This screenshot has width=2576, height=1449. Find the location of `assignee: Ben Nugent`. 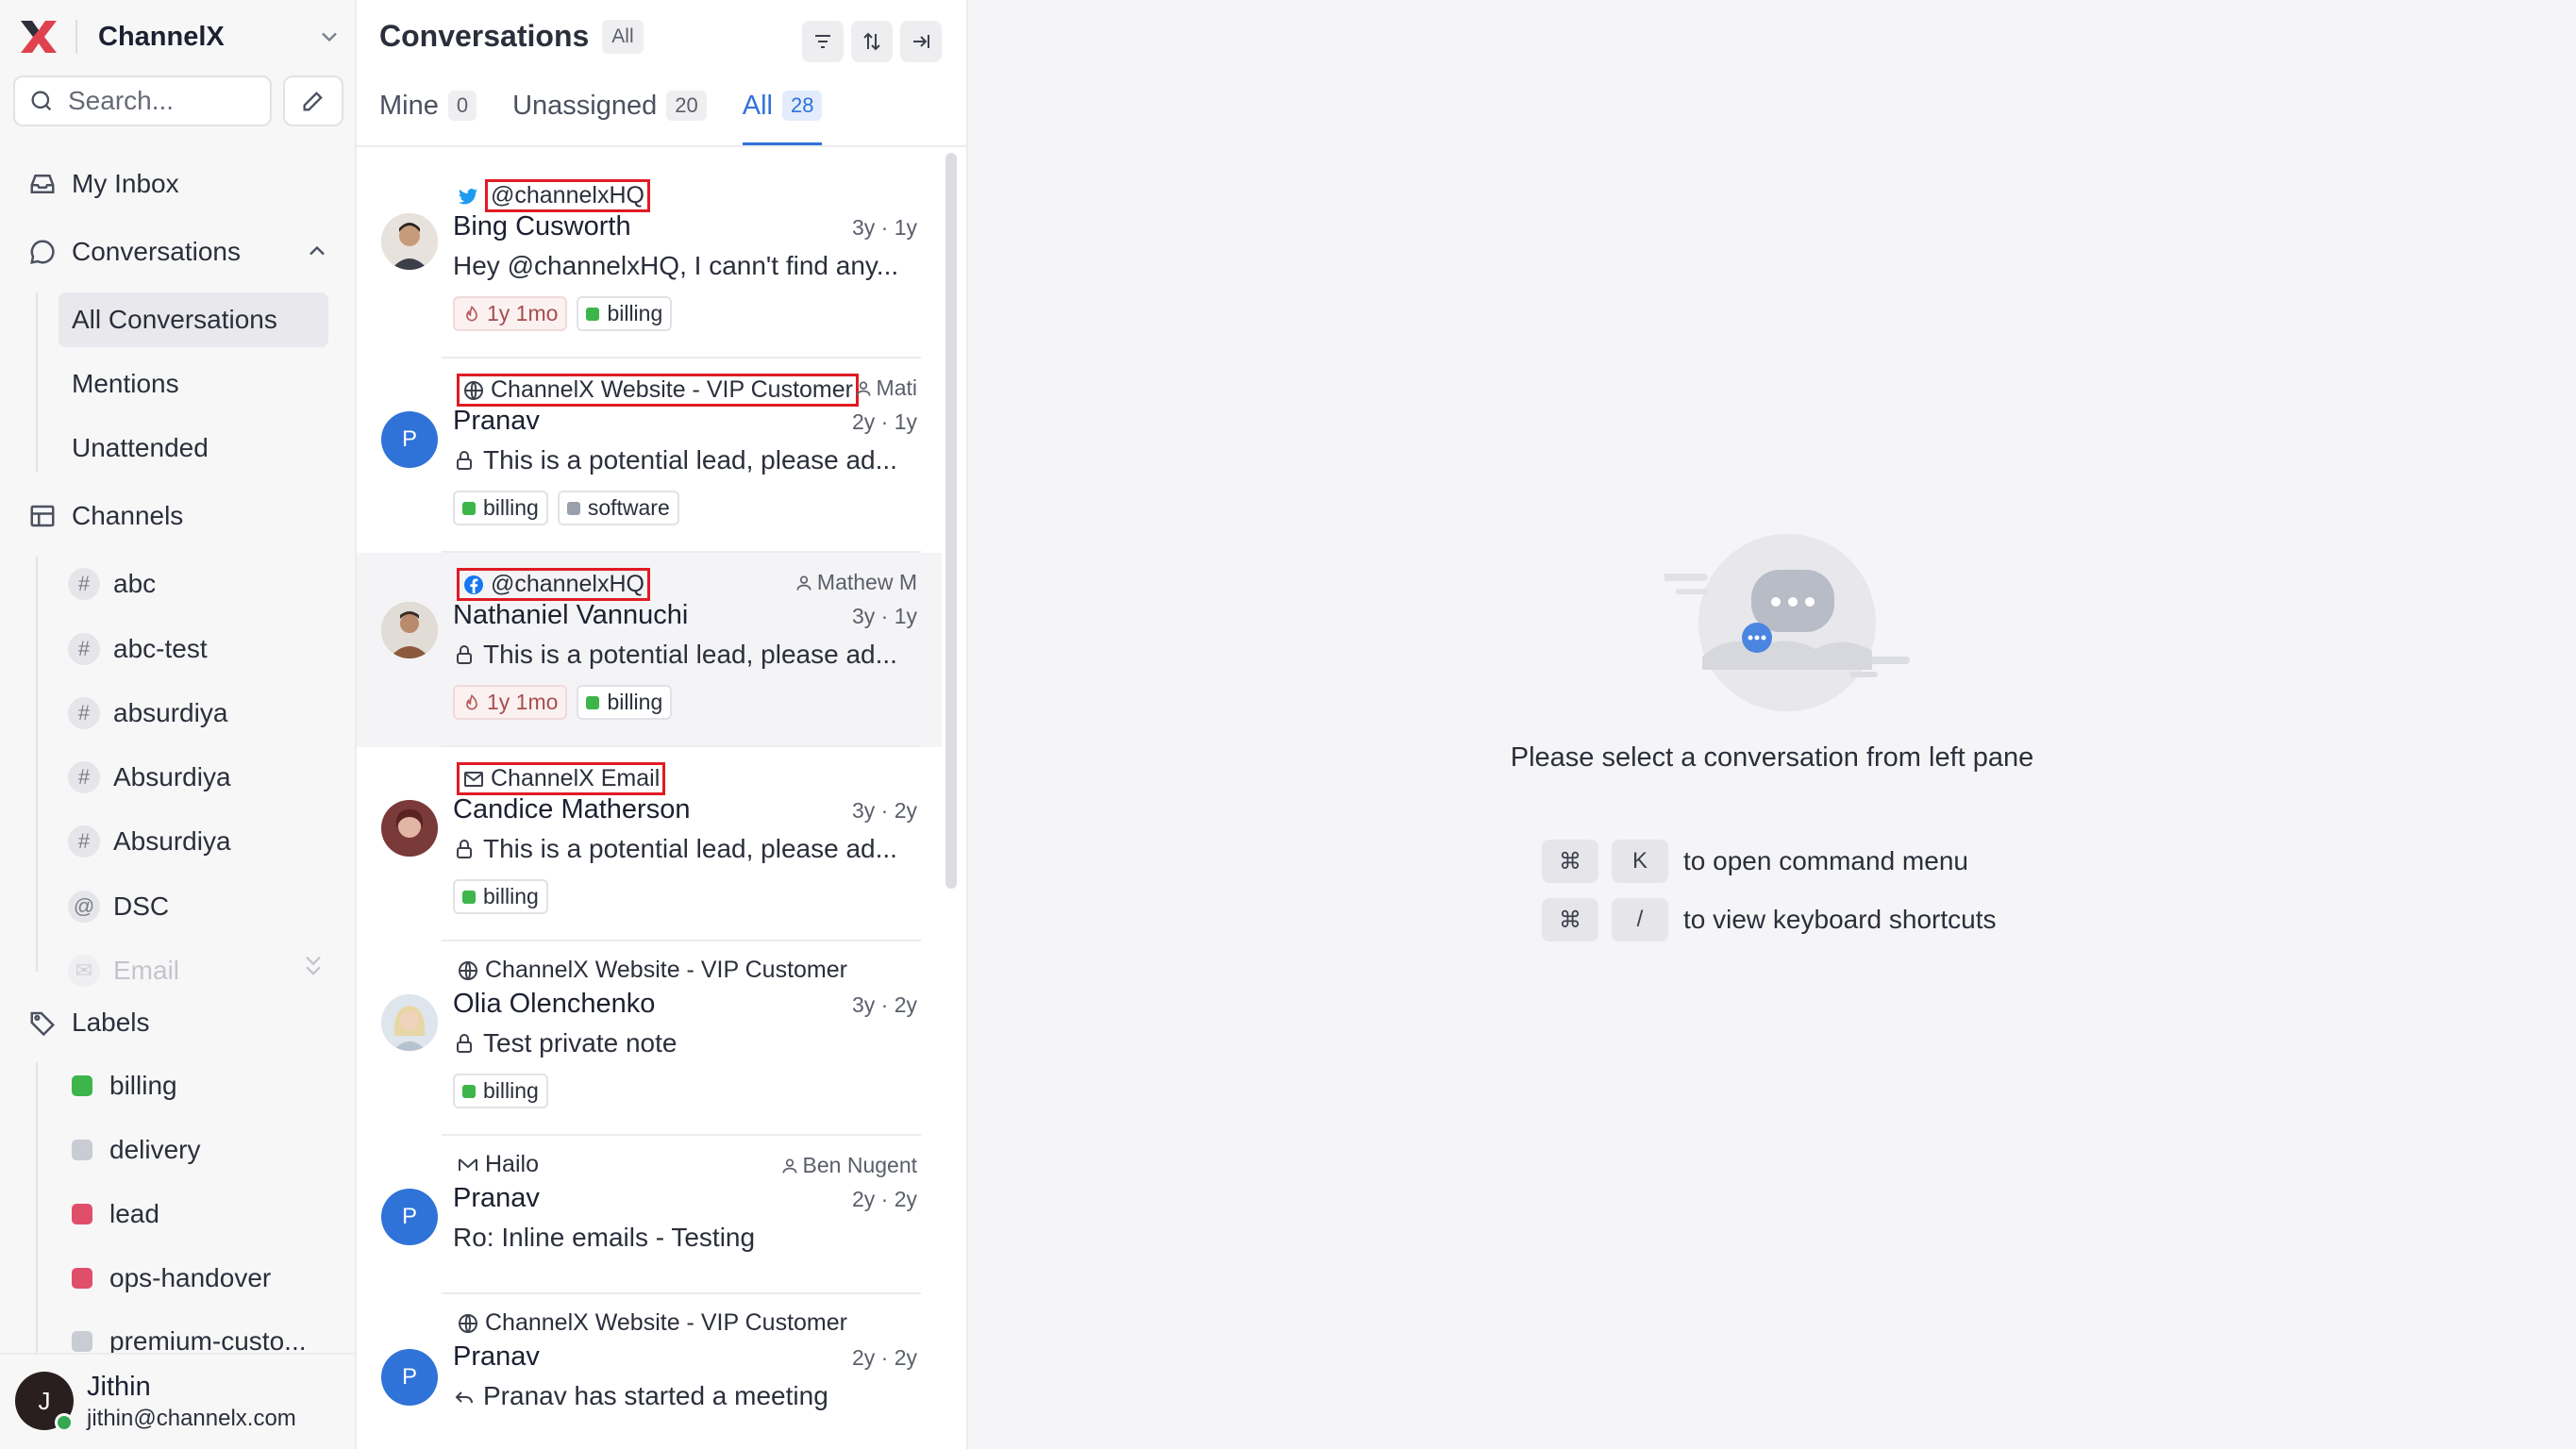

assignee: Ben Nugent is located at coordinates (848, 1165).